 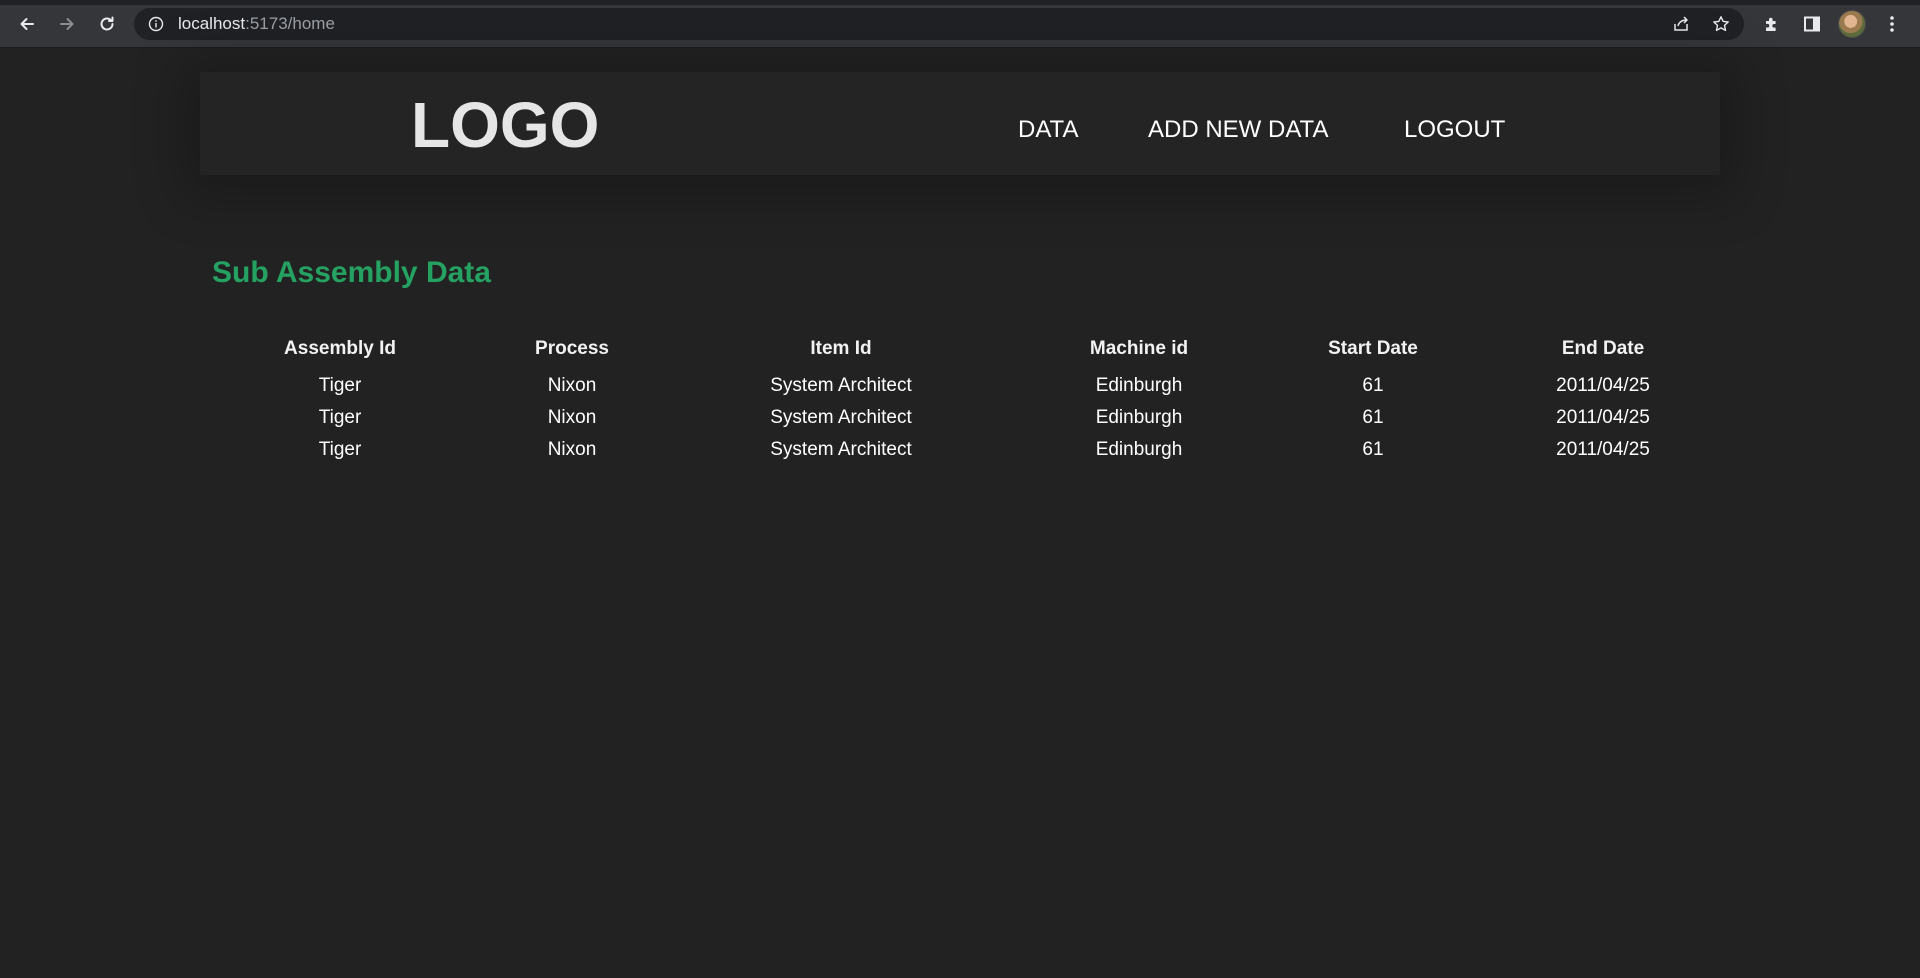 I want to click on kebab-menu-icon, so click(x=1892, y=24).